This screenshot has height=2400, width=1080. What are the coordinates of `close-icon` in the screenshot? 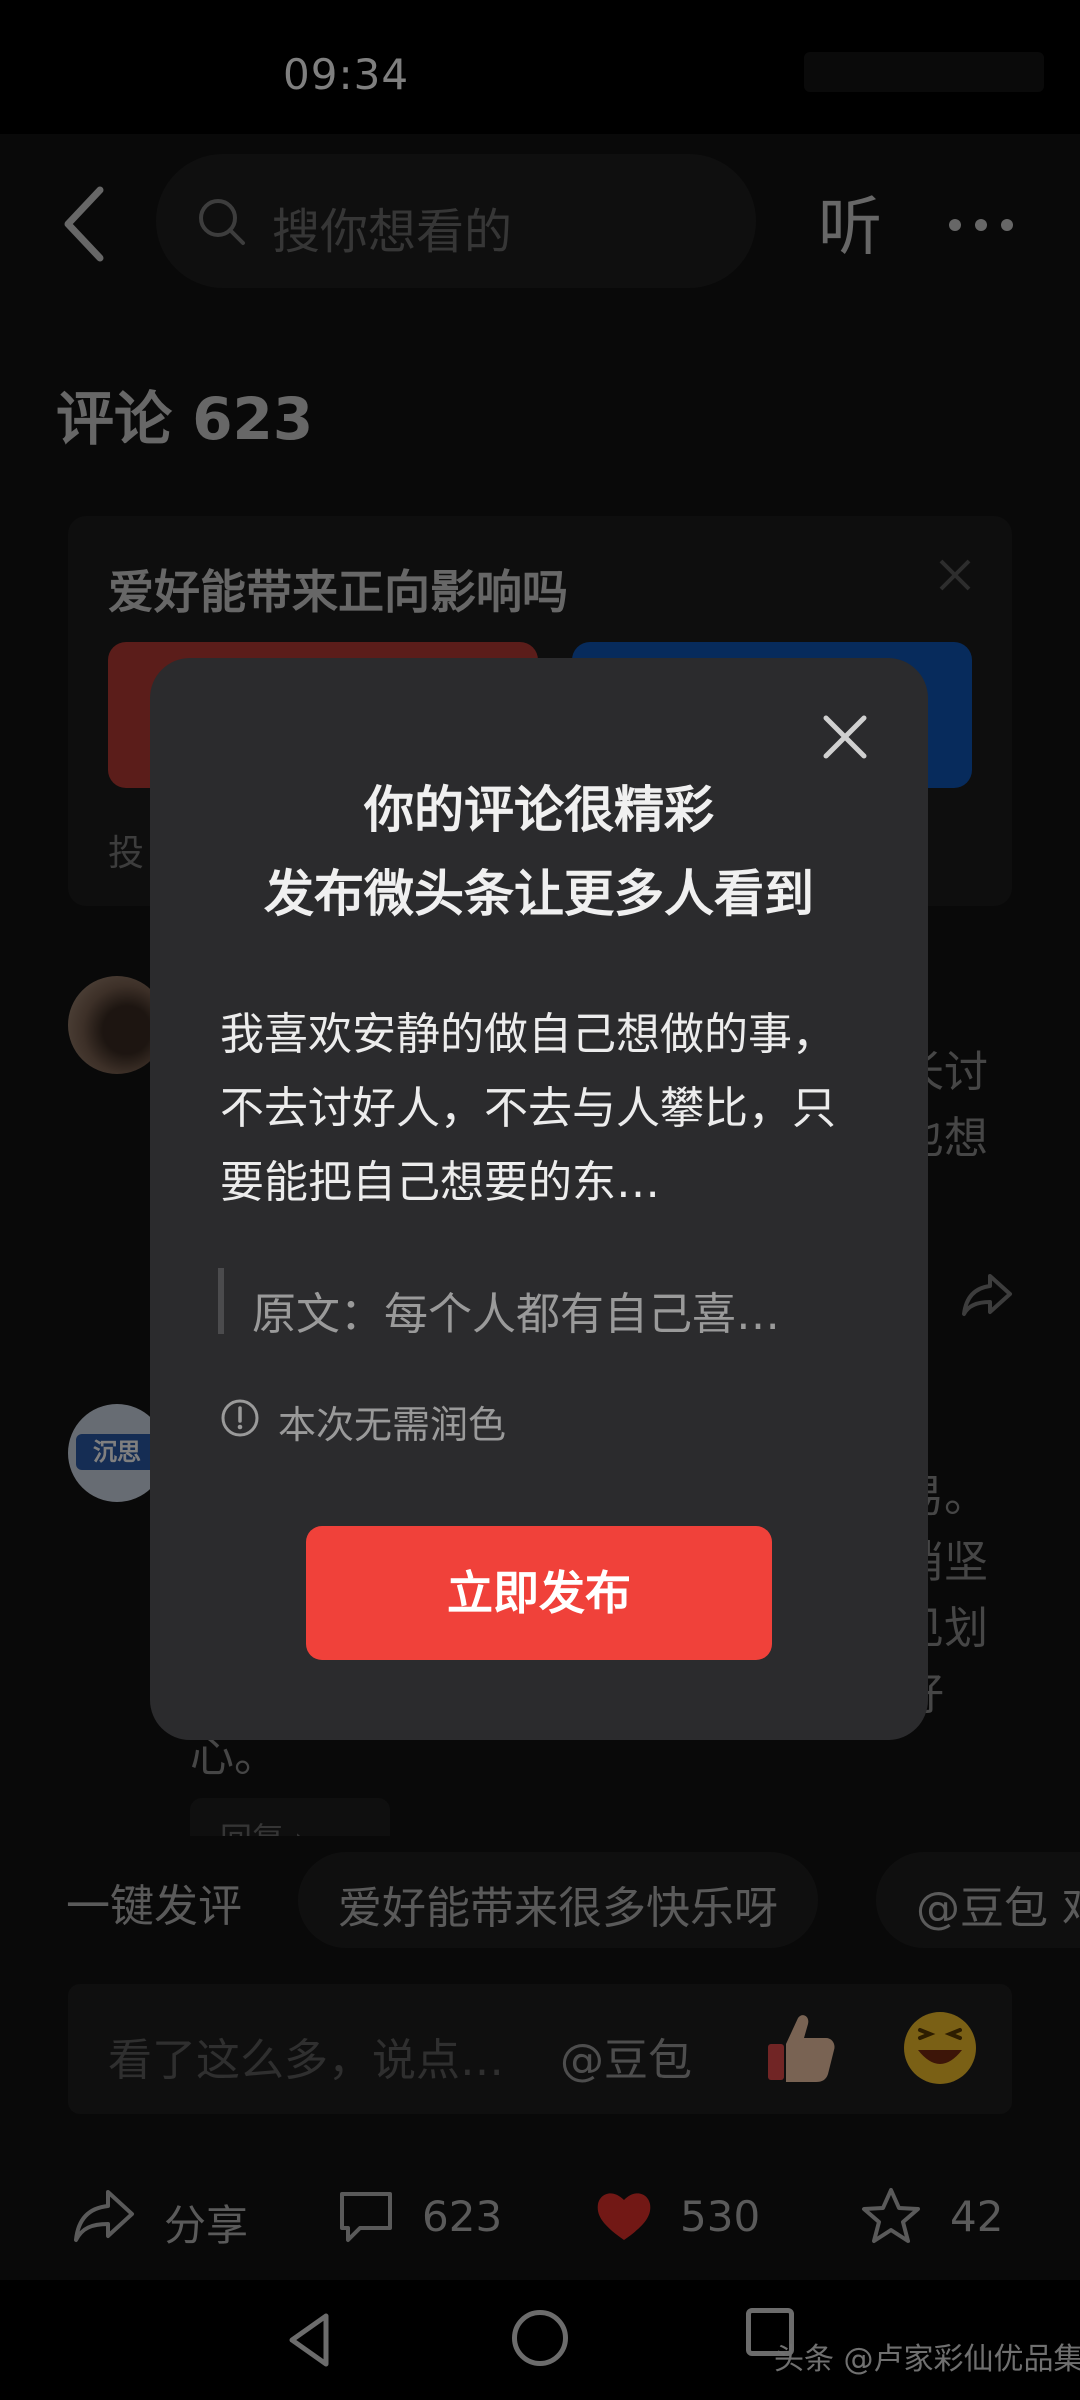 It's located at (845, 737).